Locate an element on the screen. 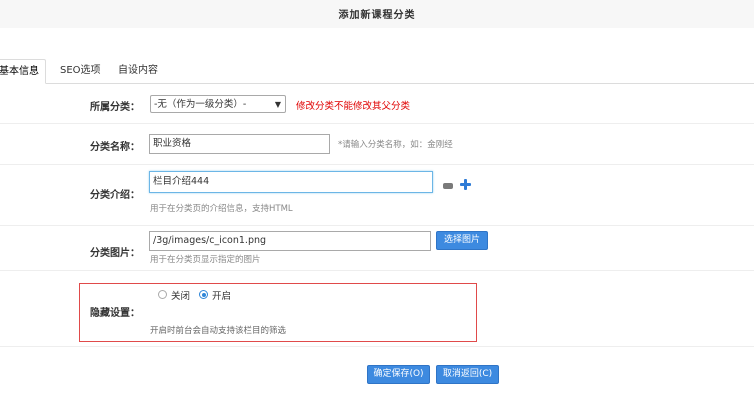 This screenshot has height=393, width=754. hidden-setting-label: 隐藏设置： is located at coordinates (115, 313).